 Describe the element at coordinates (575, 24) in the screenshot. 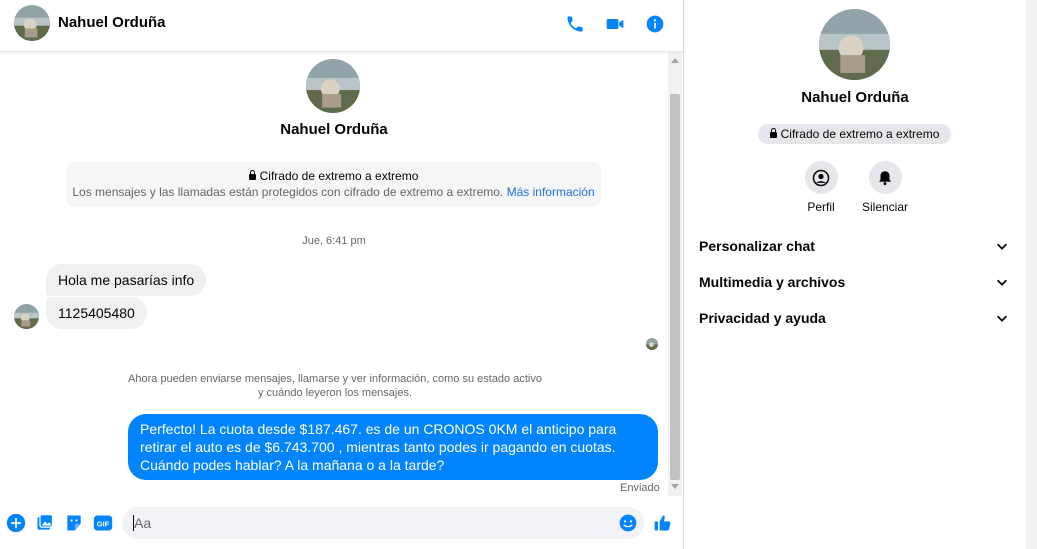

I see `phone-icon` at that location.